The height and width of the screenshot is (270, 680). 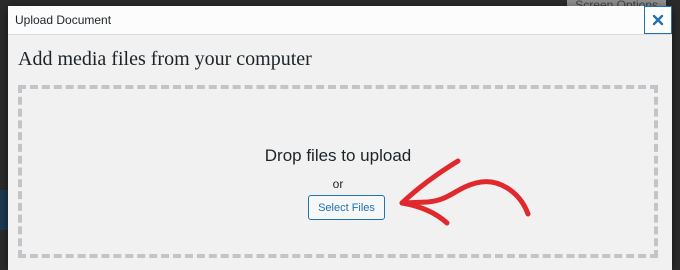 What do you see at coordinates (346, 207) in the screenshot?
I see `select-files-button: Select Files` at bounding box center [346, 207].